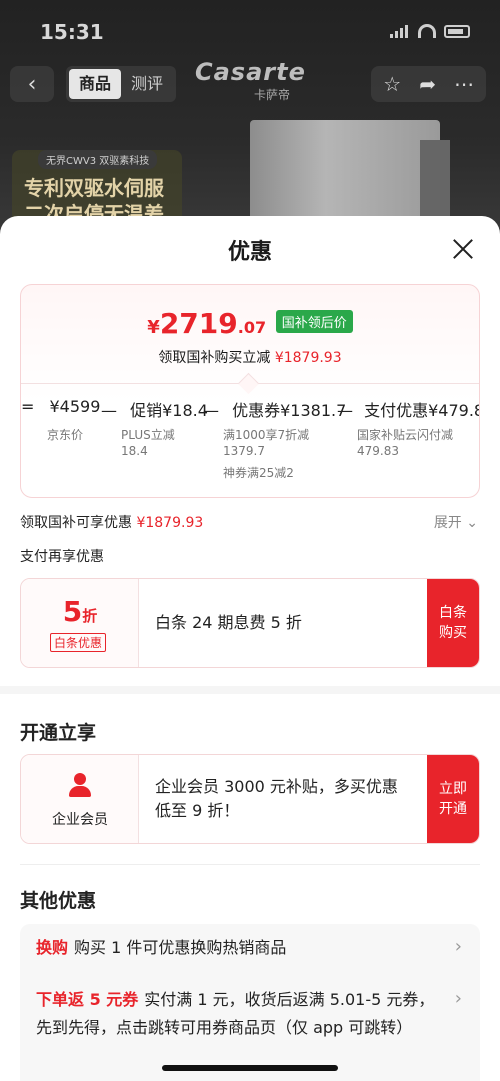 The width and height of the screenshot is (500, 1081). Describe the element at coordinates (169, 410) in the screenshot. I see `breakdown-value: 促销¥18.4` at that location.